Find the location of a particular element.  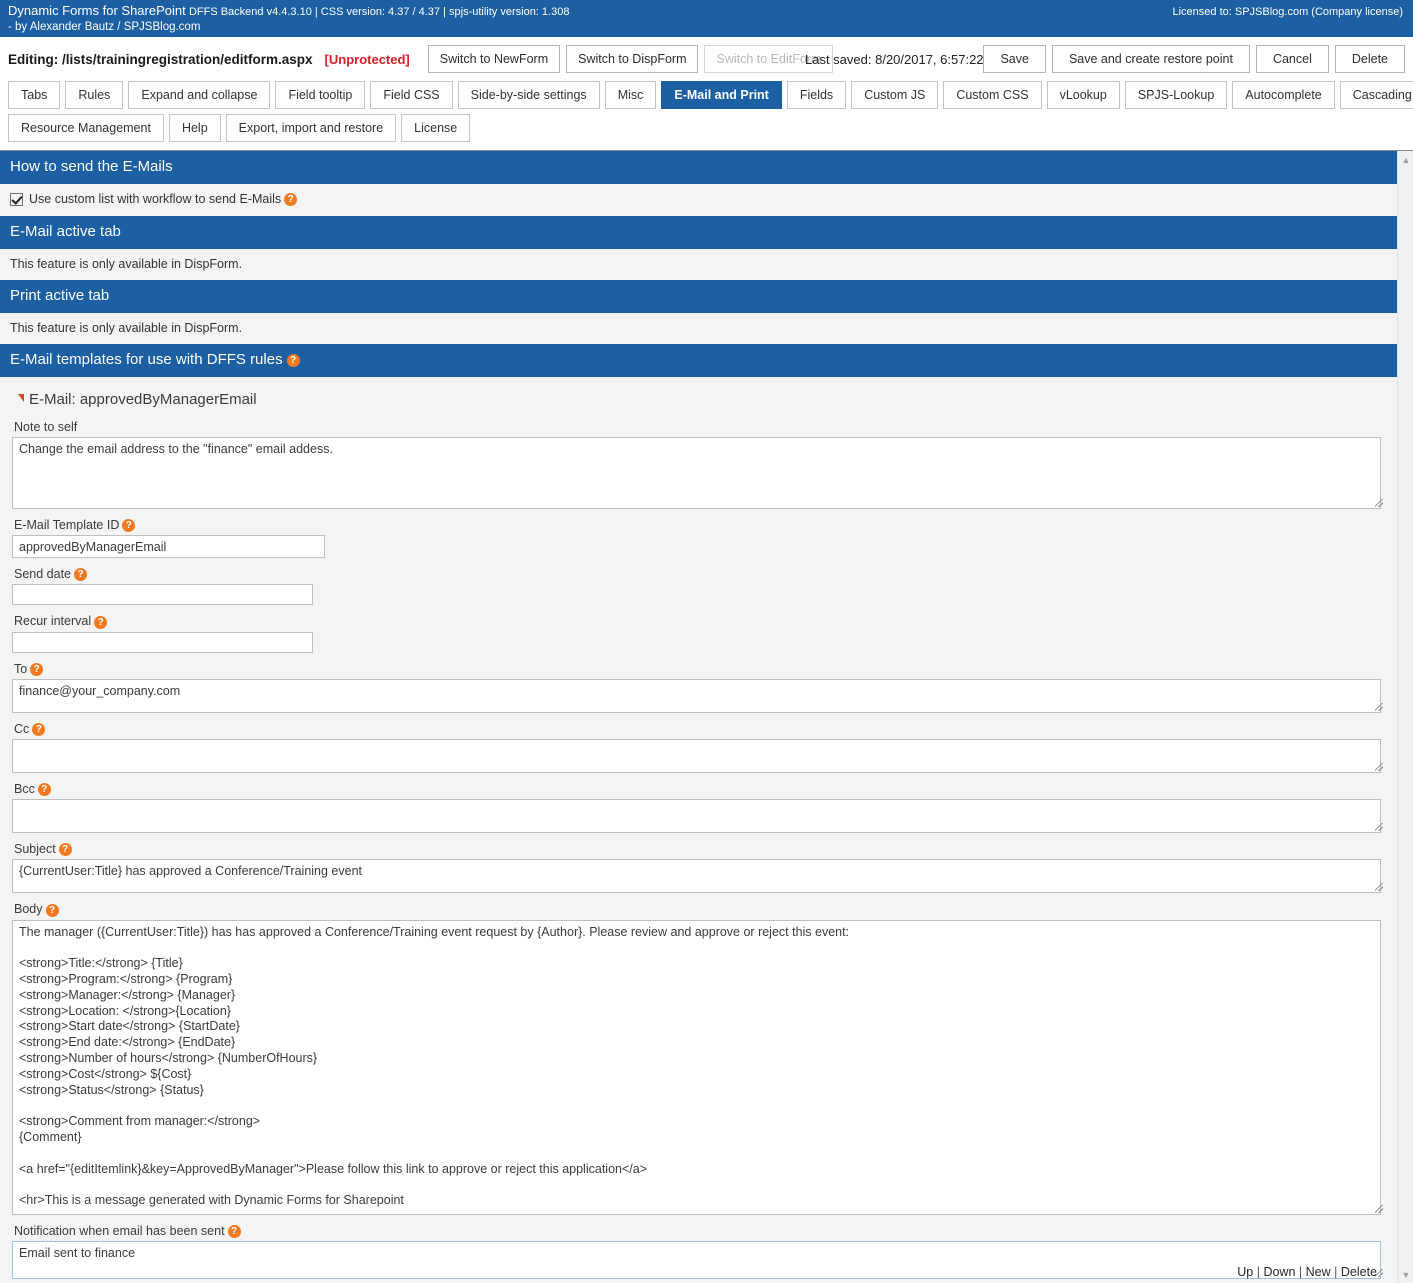

bcc-label: Bcc? is located at coordinates (699, 789).